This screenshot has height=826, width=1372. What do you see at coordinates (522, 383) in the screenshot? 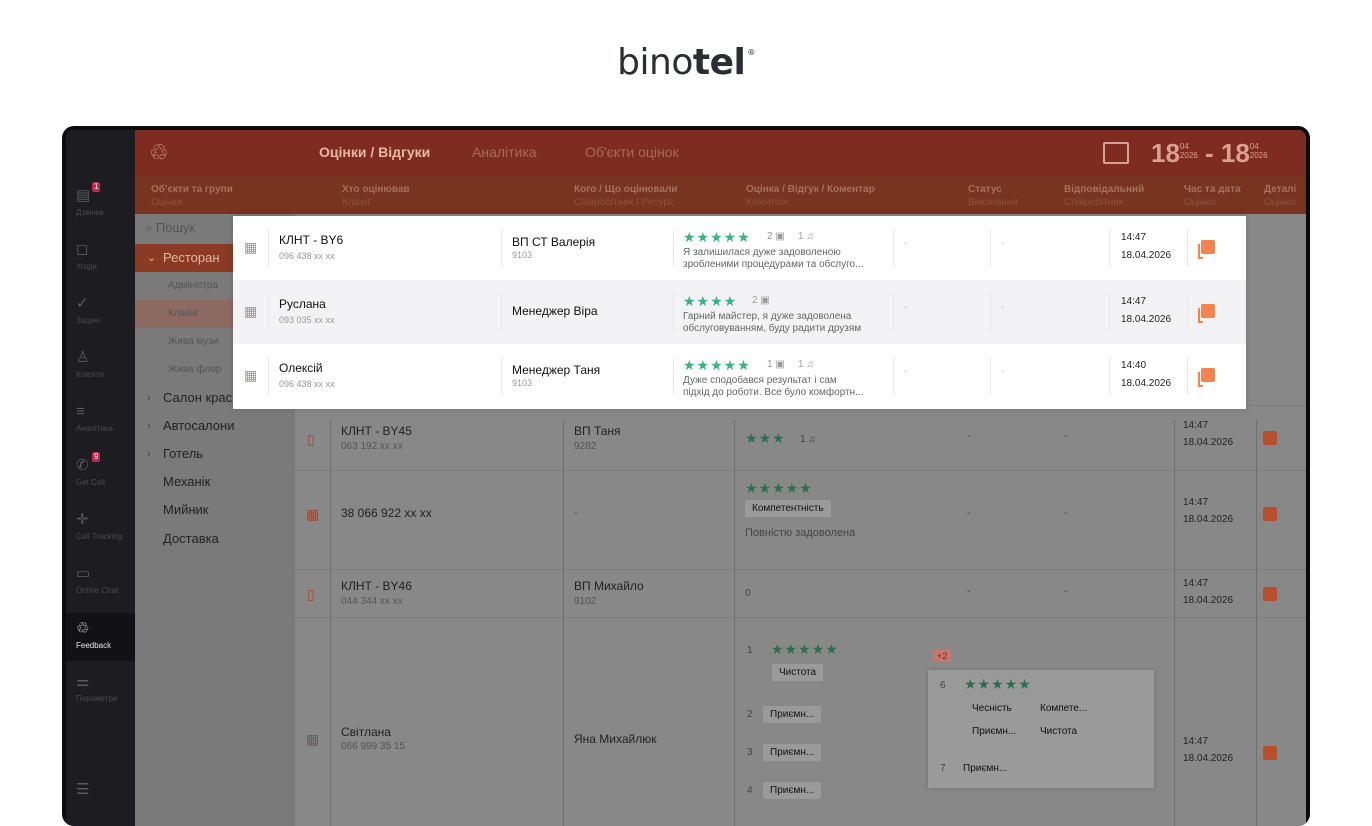
I see `employee-ext: 9103` at bounding box center [522, 383].